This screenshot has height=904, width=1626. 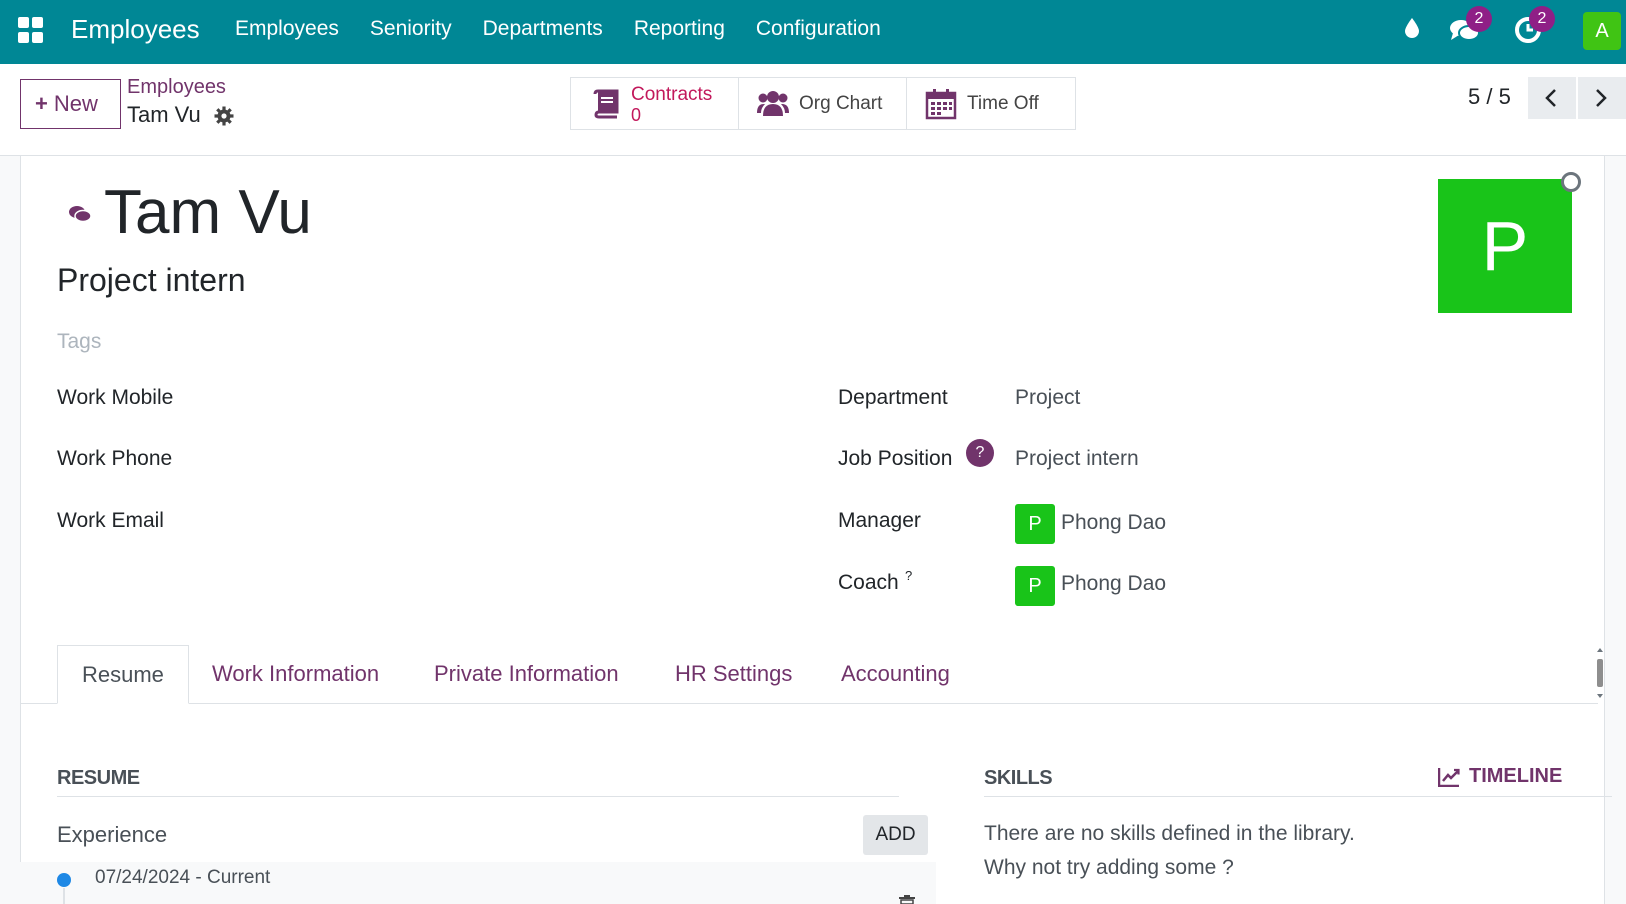 I want to click on resume-divider, so click(x=478, y=796).